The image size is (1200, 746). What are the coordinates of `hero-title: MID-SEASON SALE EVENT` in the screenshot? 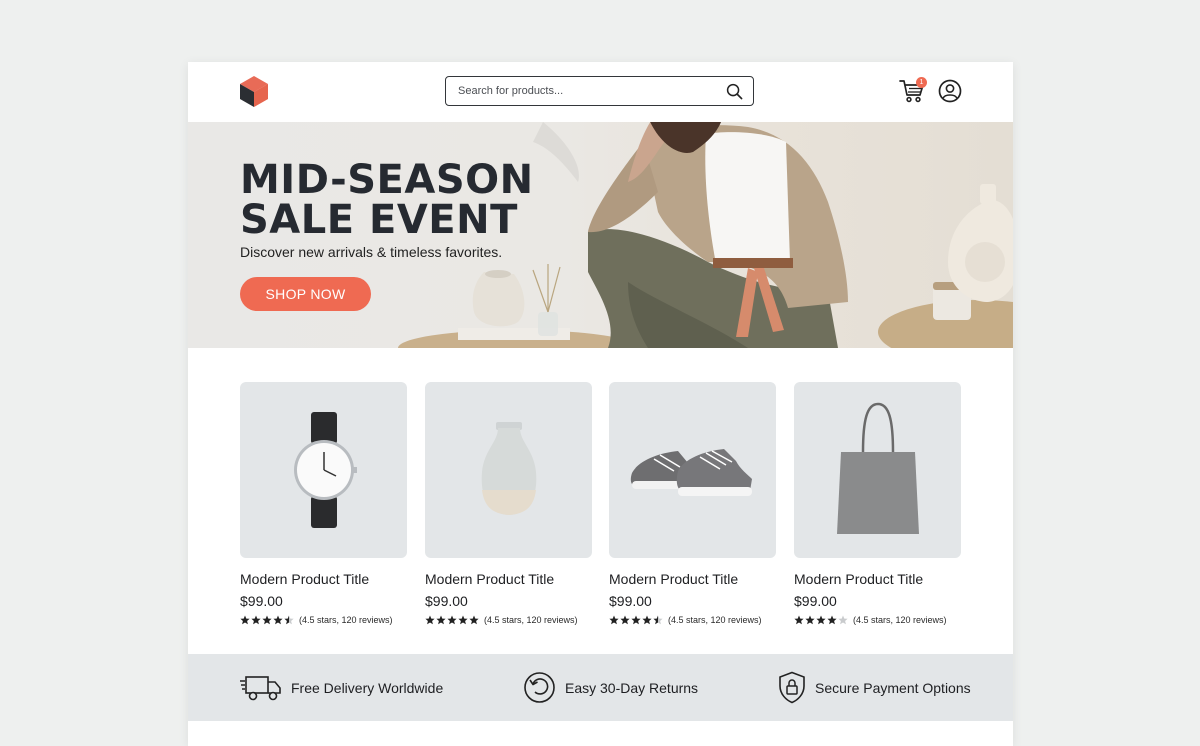 It's located at (387, 200).